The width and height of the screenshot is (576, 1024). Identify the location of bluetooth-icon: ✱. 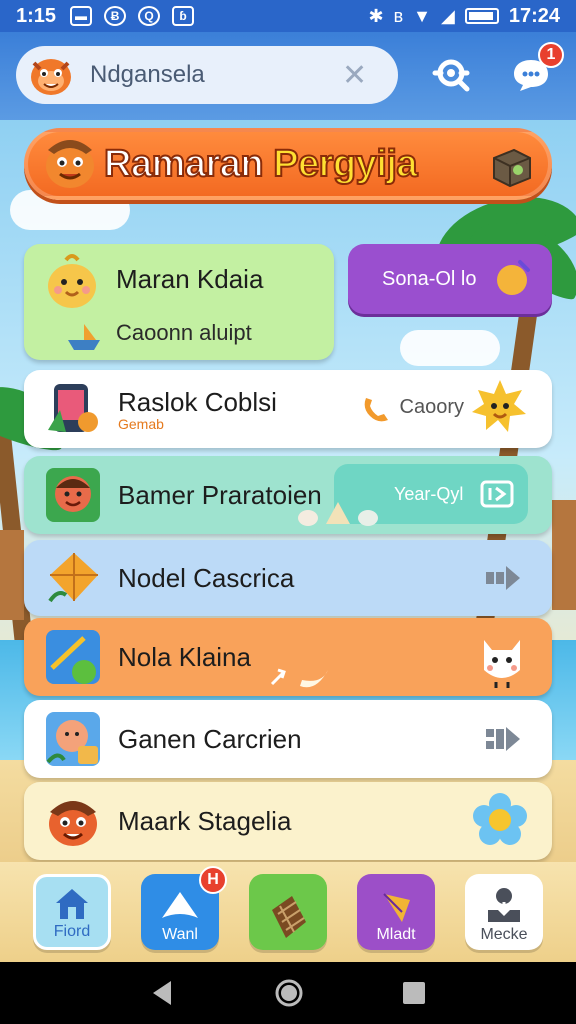
(376, 15).